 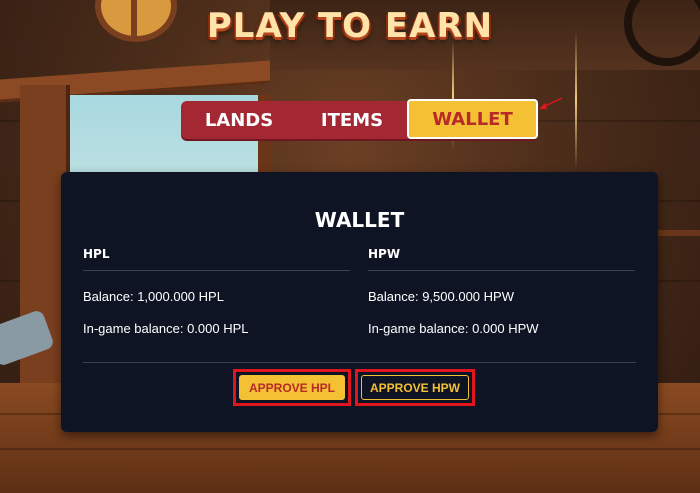 What do you see at coordinates (352, 120) in the screenshot?
I see `tab-items: ITEMS` at bounding box center [352, 120].